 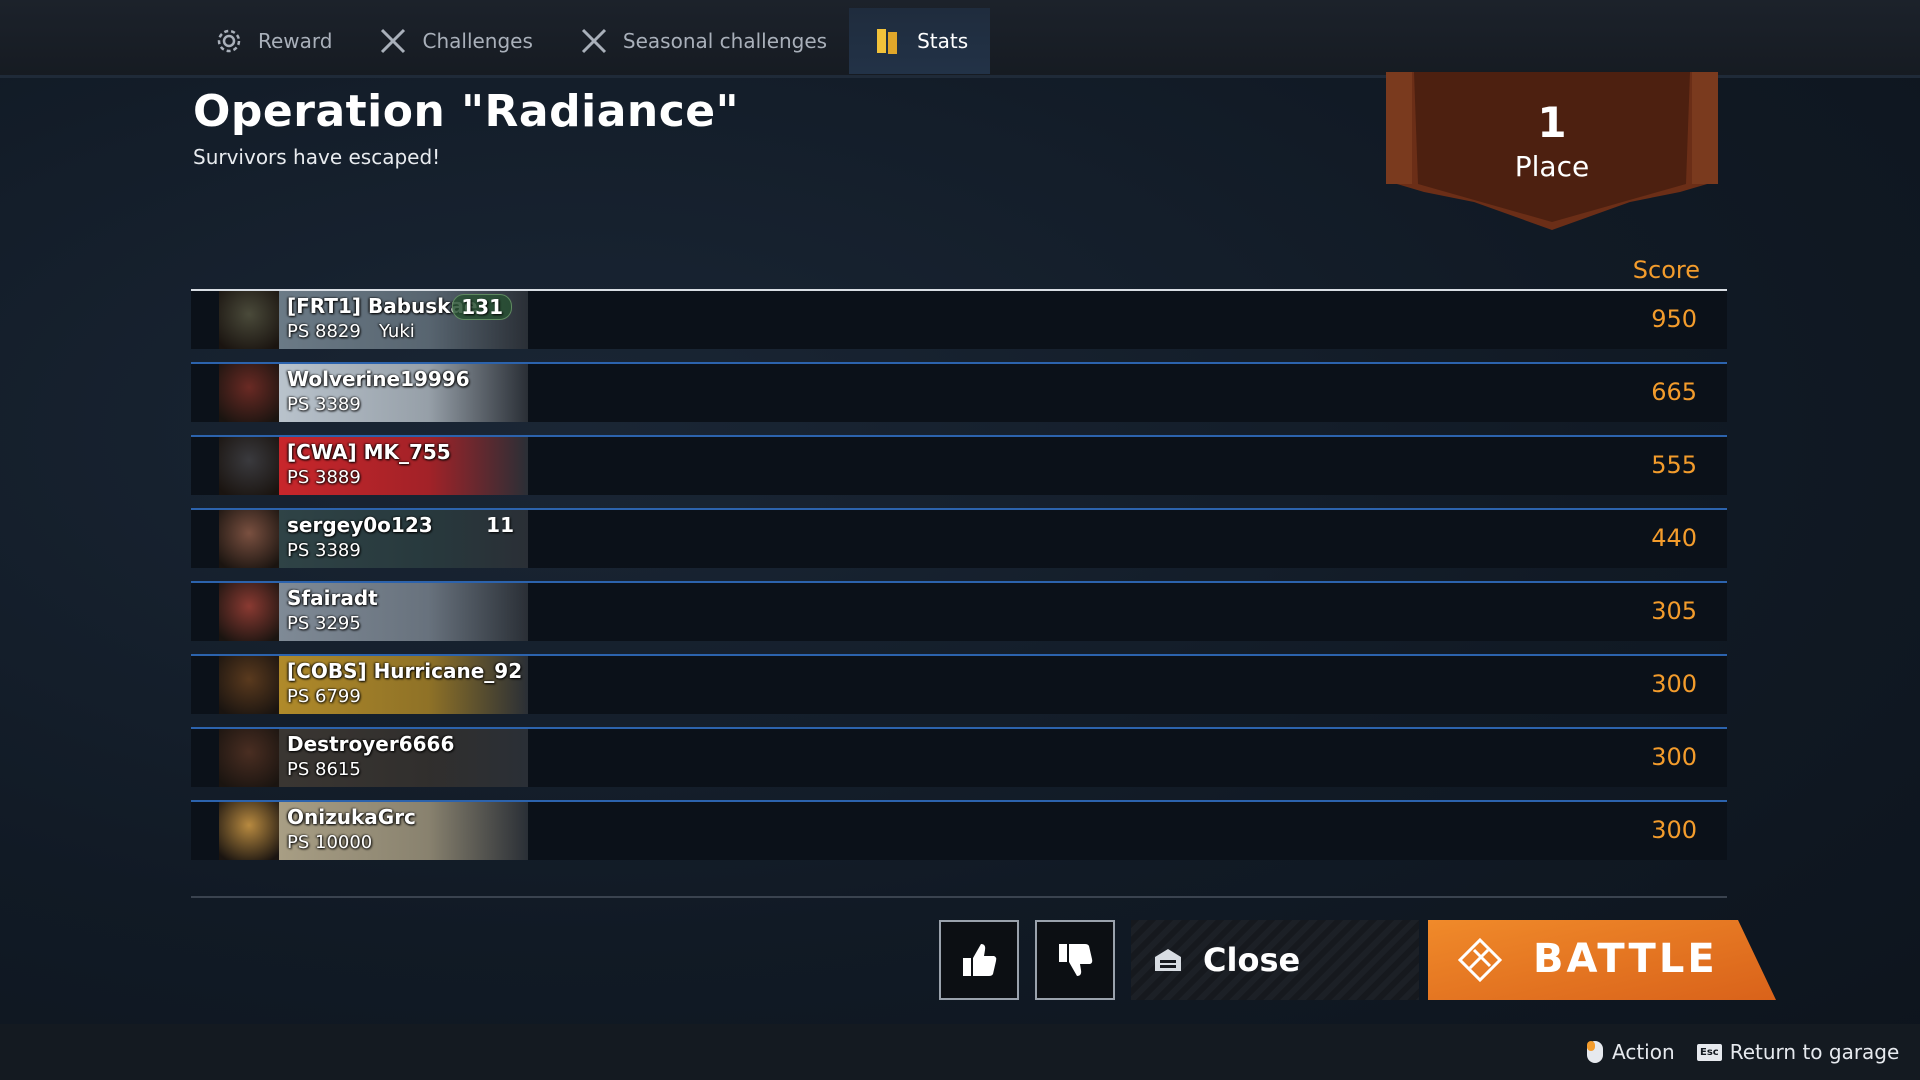 I want to click on return-to-garage-label: Return to garage, so click(x=1814, y=1052).